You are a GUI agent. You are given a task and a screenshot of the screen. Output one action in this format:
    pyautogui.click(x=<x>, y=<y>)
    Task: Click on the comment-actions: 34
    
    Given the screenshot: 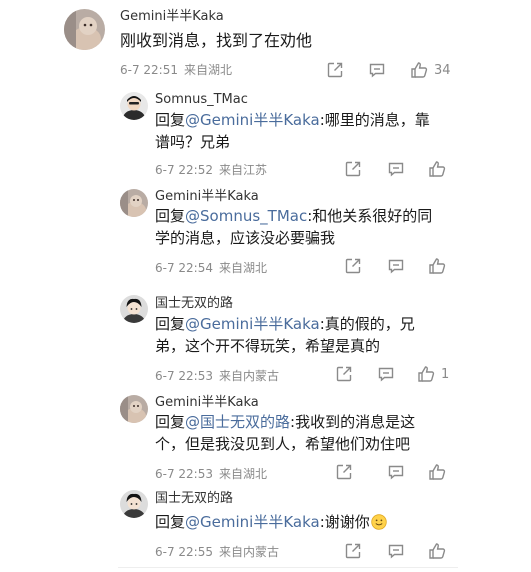 What is the action you would take?
    pyautogui.click(x=426, y=70)
    